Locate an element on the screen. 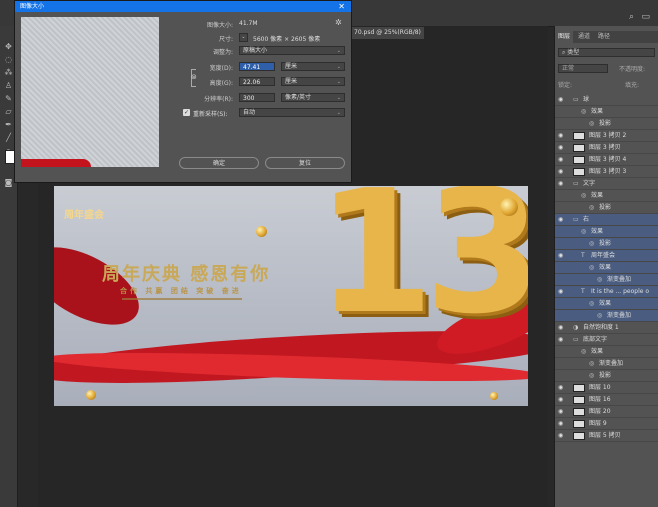  tab-paths: 路径 is located at coordinates (604, 37).